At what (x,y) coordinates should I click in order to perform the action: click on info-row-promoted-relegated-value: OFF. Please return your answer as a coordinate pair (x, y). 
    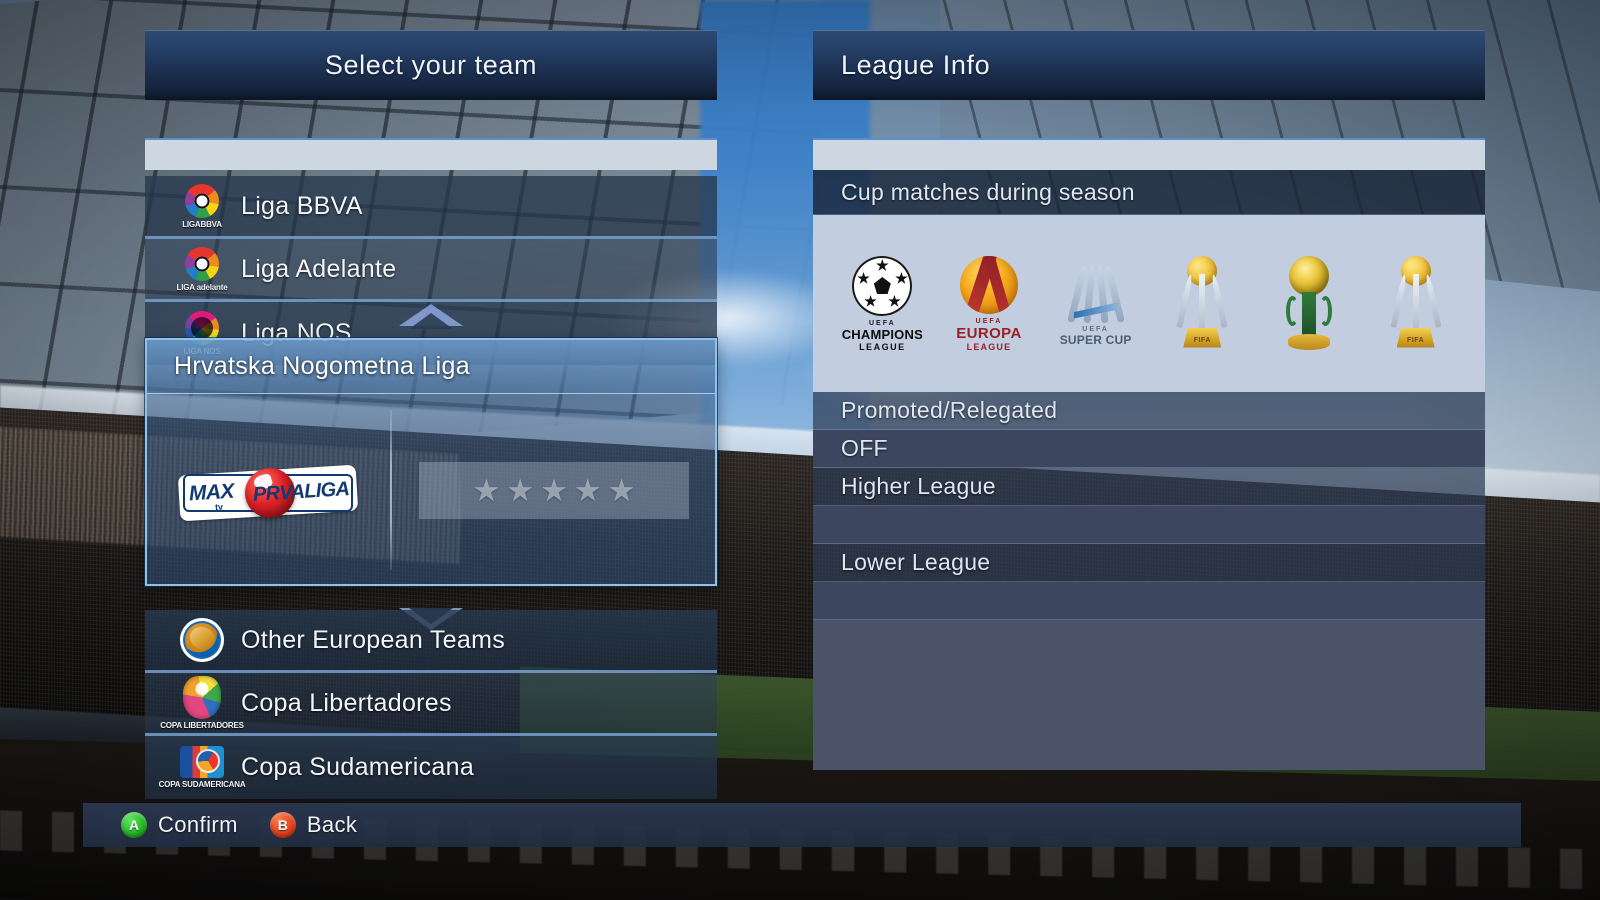
    Looking at the image, I should click on (1149, 449).